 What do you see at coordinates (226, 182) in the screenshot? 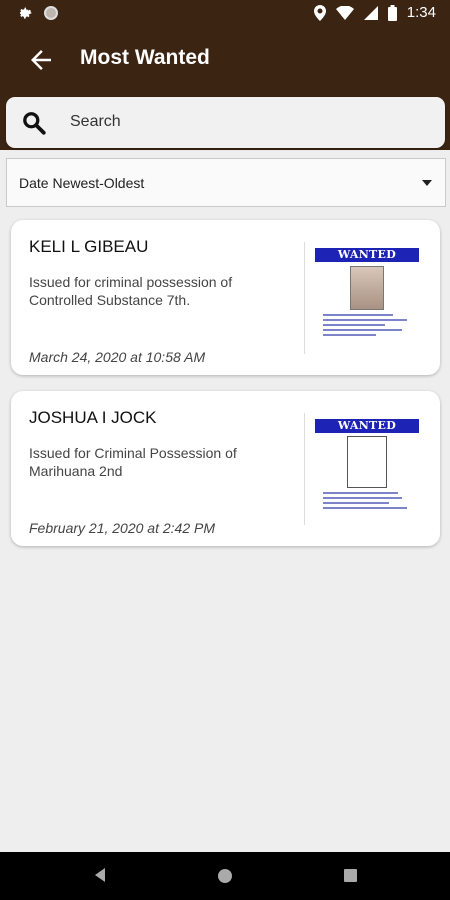
I see `sort-dropdown: Date Newest-Oldest` at bounding box center [226, 182].